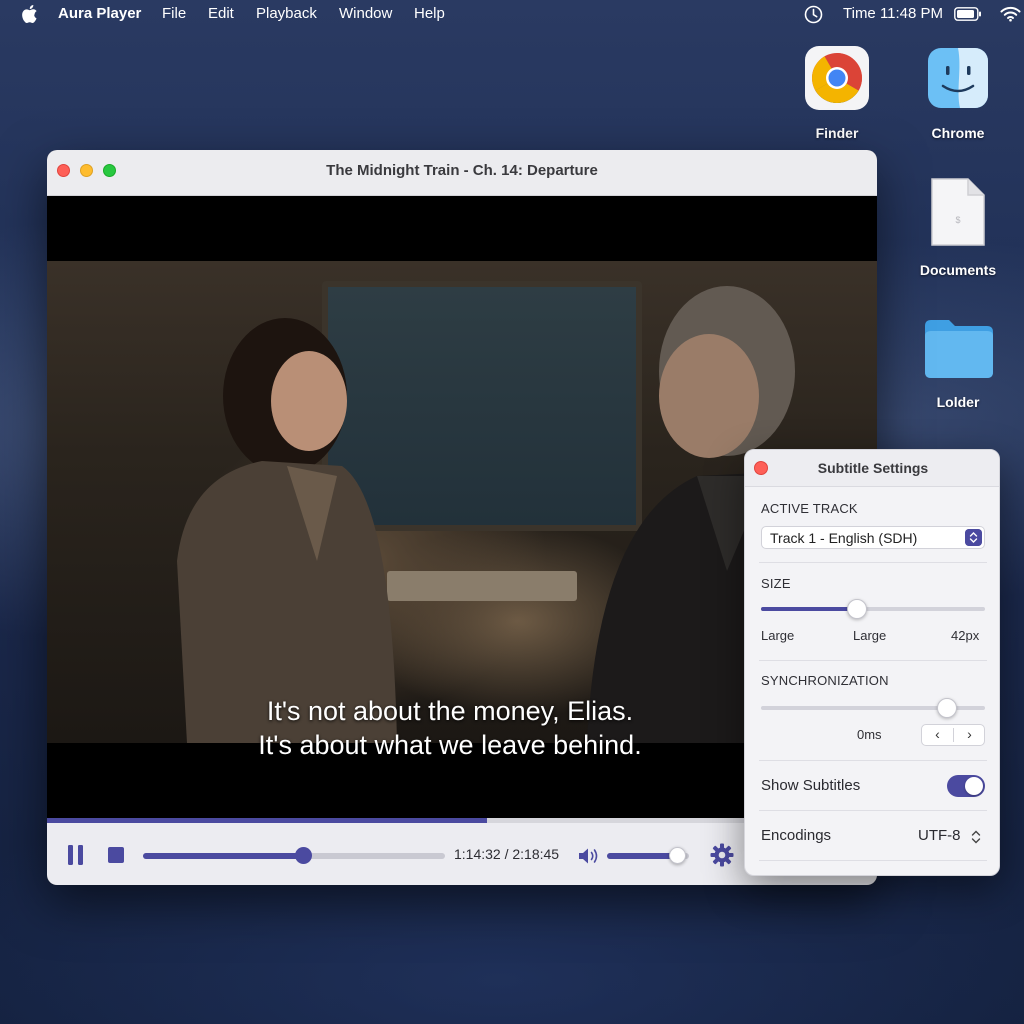 This screenshot has height=1024, width=1024. What do you see at coordinates (968, 14) in the screenshot?
I see `battery-icon` at bounding box center [968, 14].